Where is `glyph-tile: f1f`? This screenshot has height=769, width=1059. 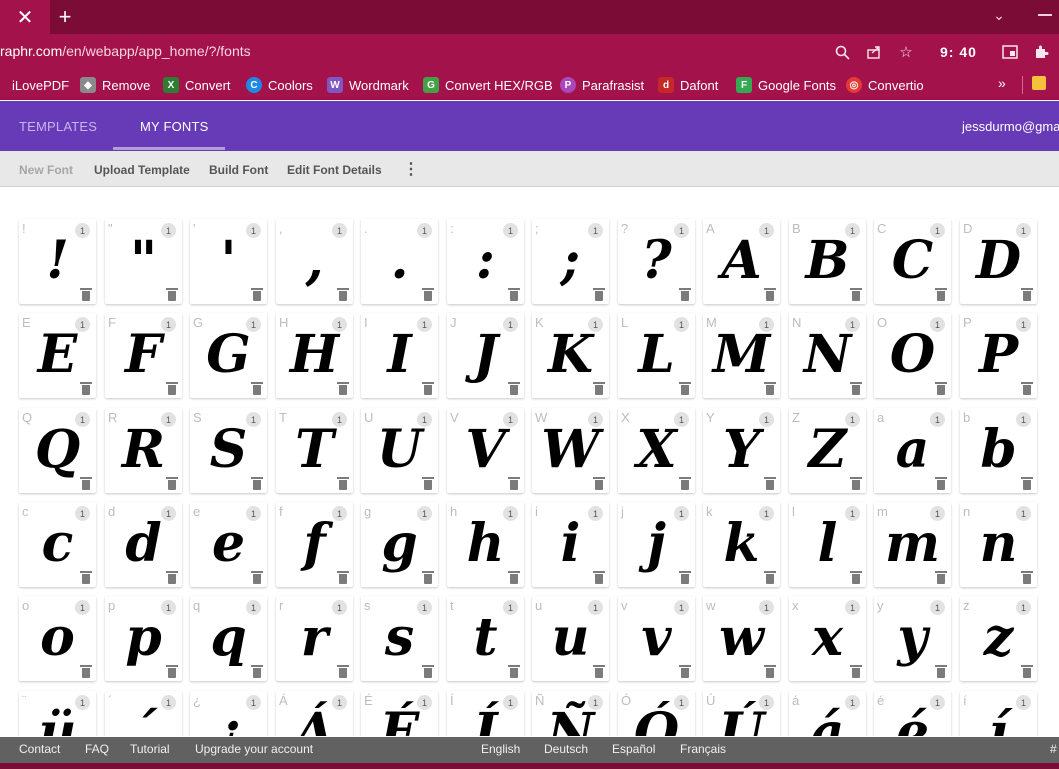
glyph-tile: f1f is located at coordinates (314, 544).